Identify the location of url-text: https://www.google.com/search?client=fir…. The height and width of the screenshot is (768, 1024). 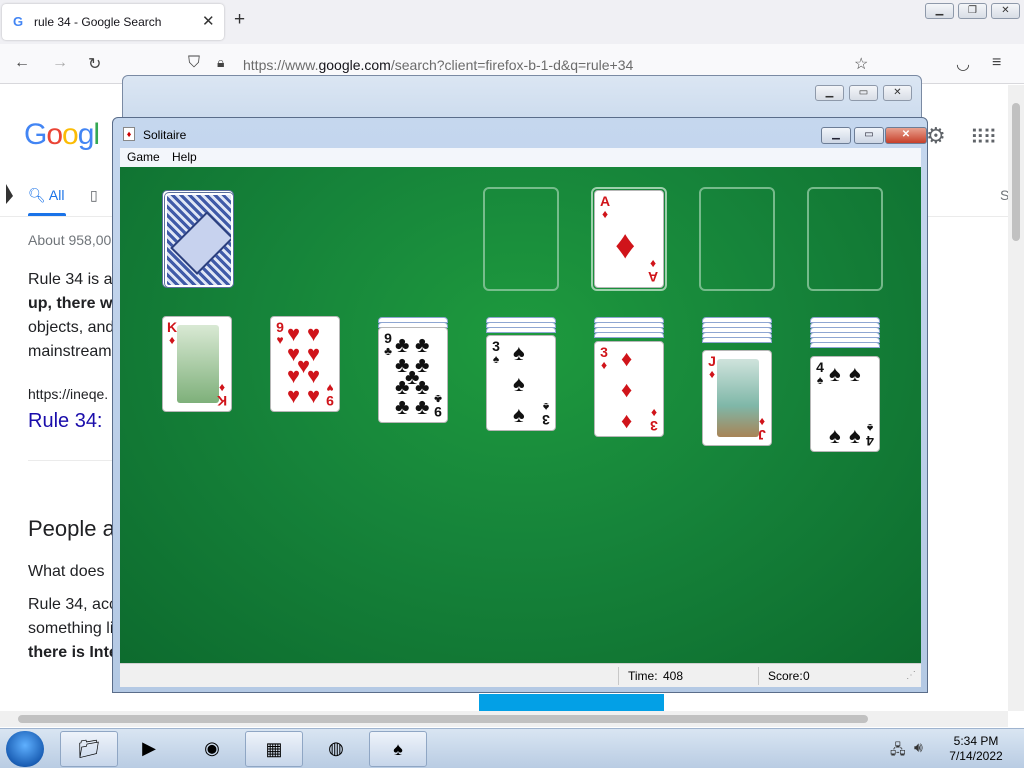
(438, 65).